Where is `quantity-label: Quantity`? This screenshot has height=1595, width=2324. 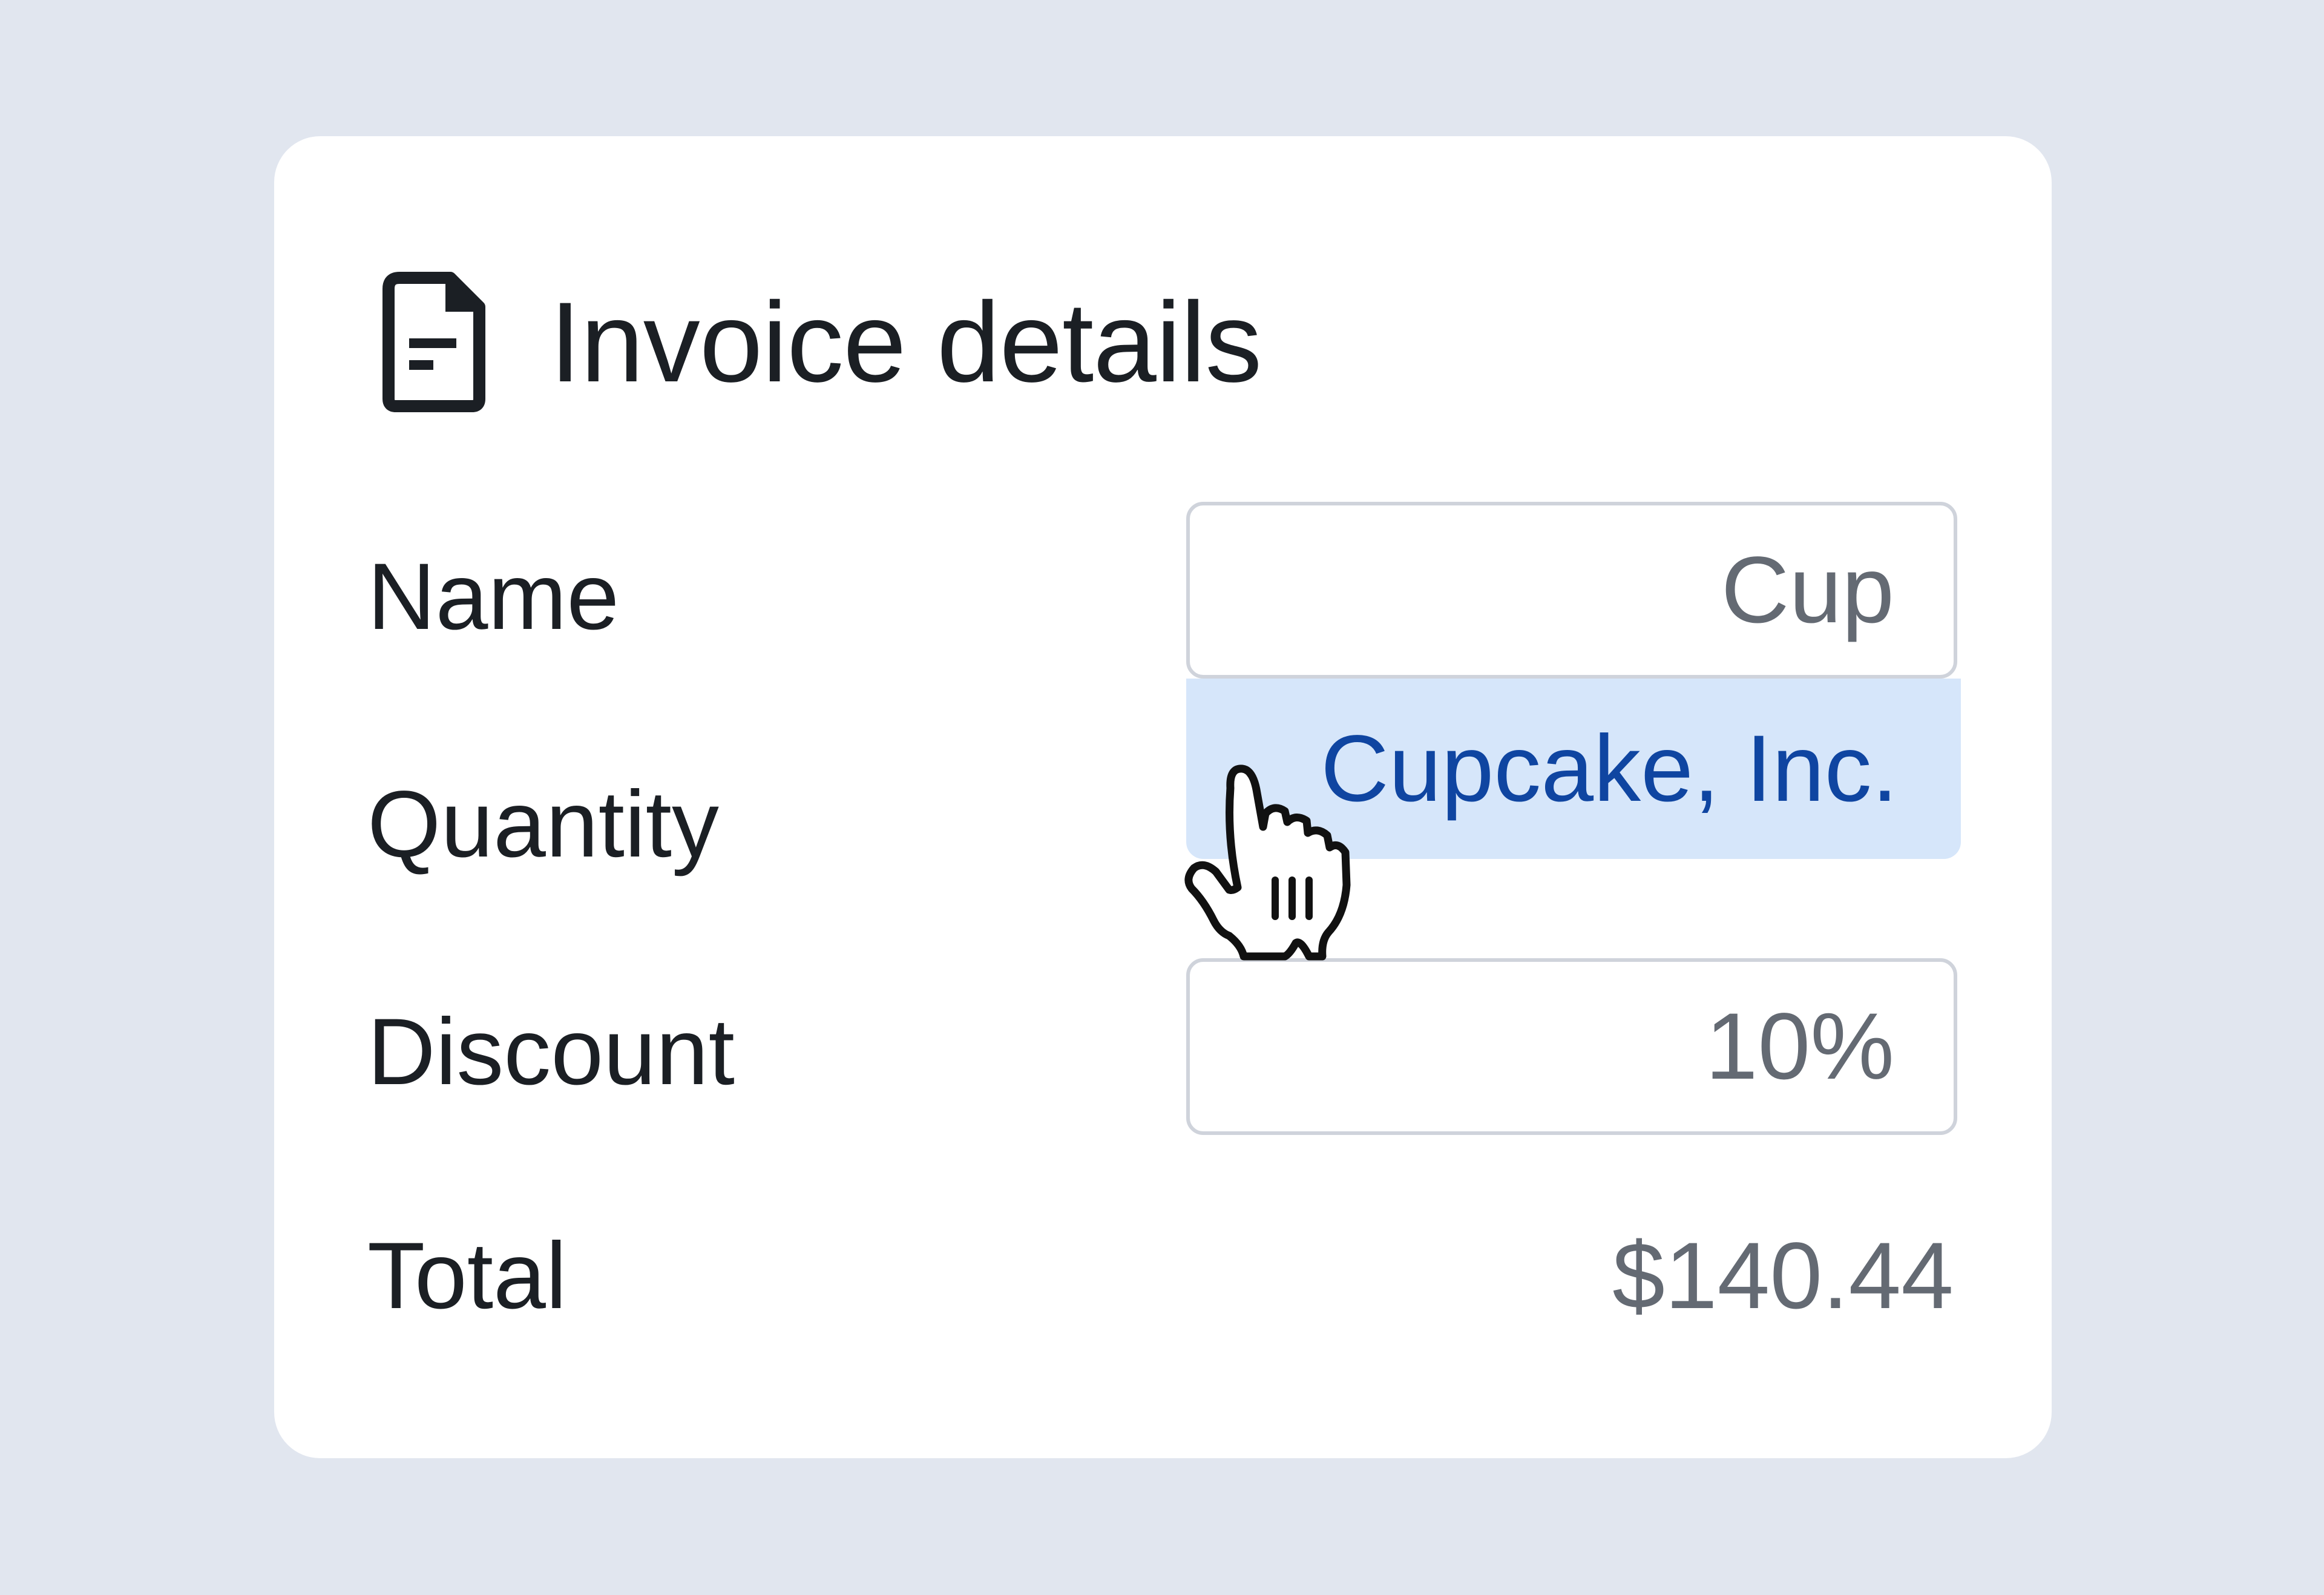
quantity-label: Quantity is located at coordinates (543, 824).